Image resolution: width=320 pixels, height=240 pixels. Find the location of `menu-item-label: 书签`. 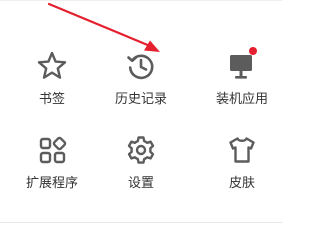

menu-item-label: 书签 is located at coordinates (51, 99).